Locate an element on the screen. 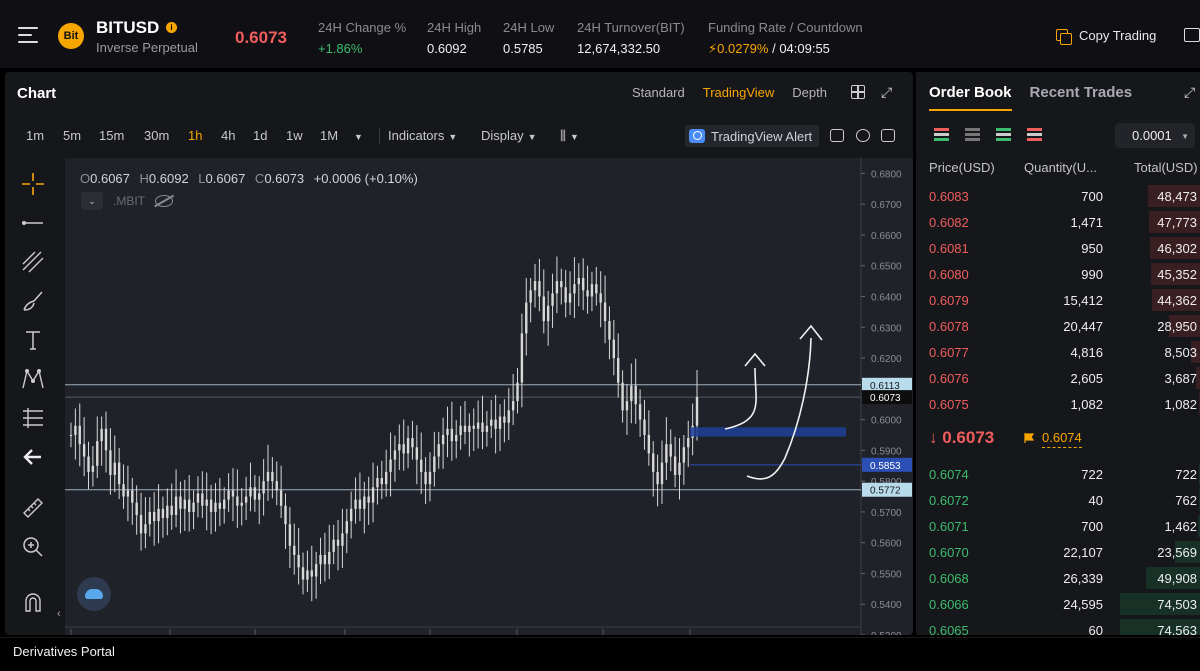  bid-row: 0.6065 60 74,563 is located at coordinates (1058, 627).